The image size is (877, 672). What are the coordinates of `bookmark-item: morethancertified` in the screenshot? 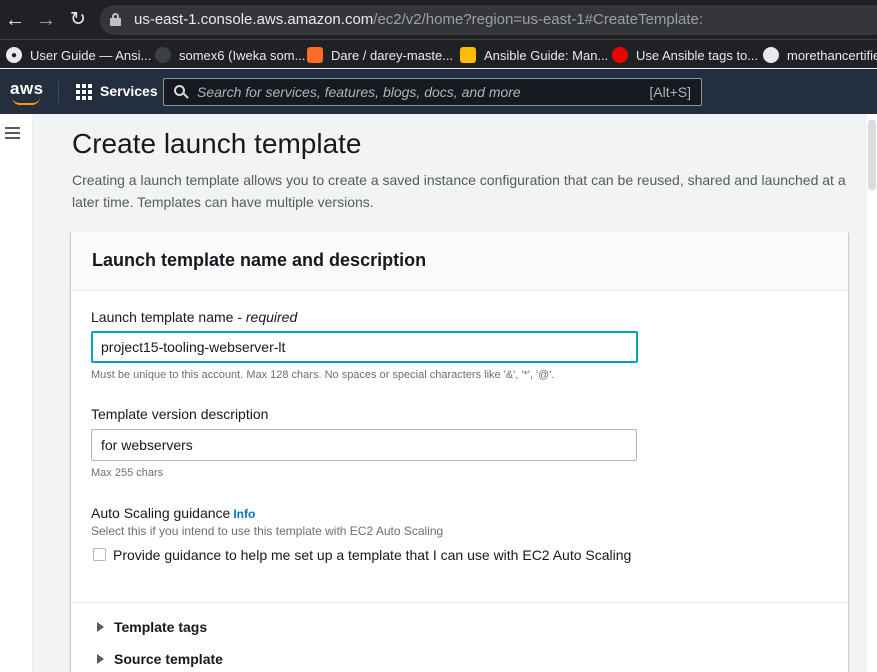 It's located at (820, 55).